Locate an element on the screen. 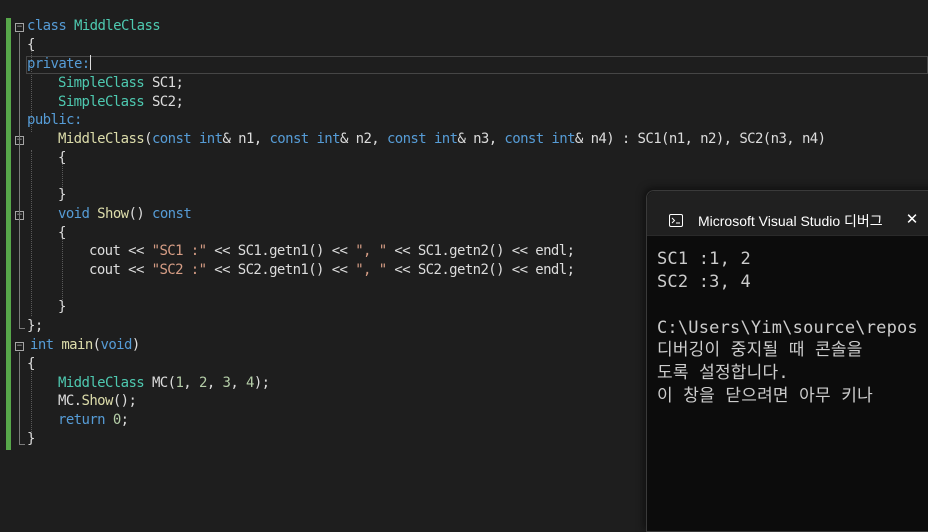 The image size is (928, 532). outline-line-class is located at coordinates (19, 180).